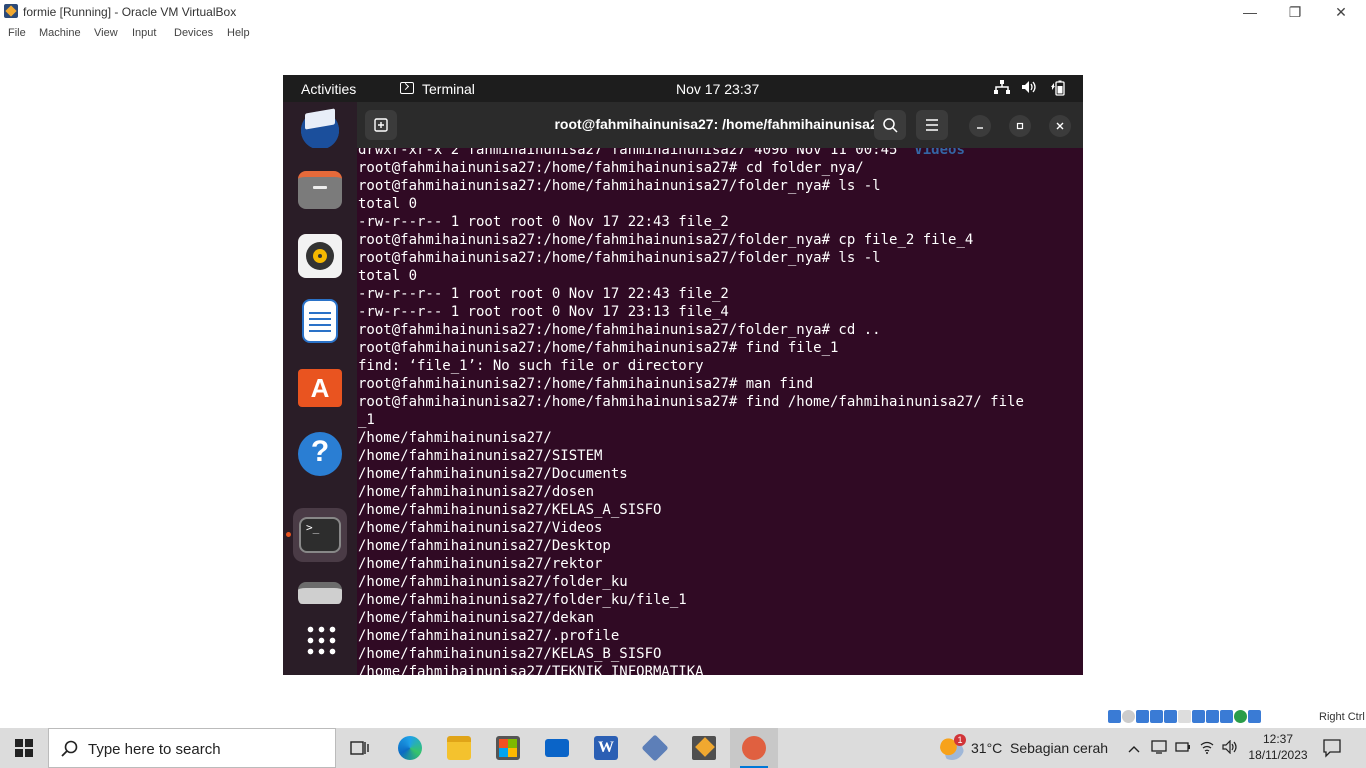 Image resolution: width=1366 pixels, height=768 pixels. I want to click on terminal-minimize-button, so click(980, 126).